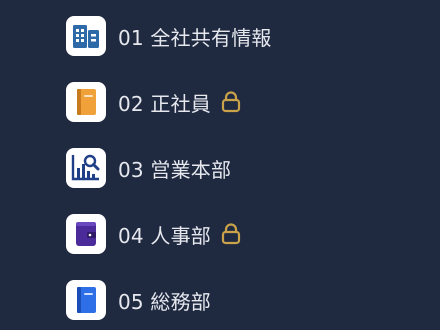  Describe the element at coordinates (86, 168) in the screenshot. I see `chart-search-icon` at that location.